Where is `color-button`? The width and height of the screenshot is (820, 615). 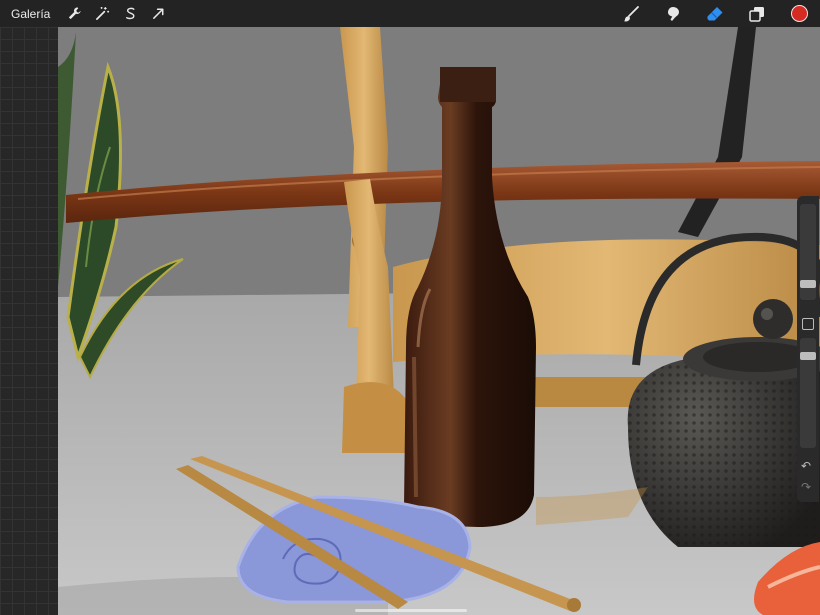
color-button is located at coordinates (799, 13).